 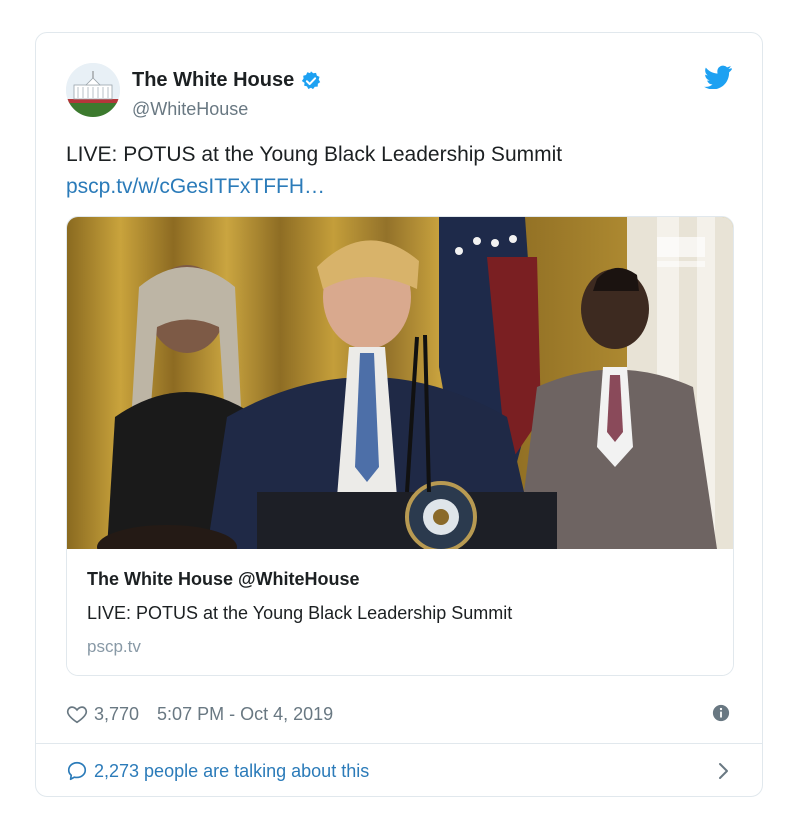 I want to click on avatar, so click(x=93, y=90).